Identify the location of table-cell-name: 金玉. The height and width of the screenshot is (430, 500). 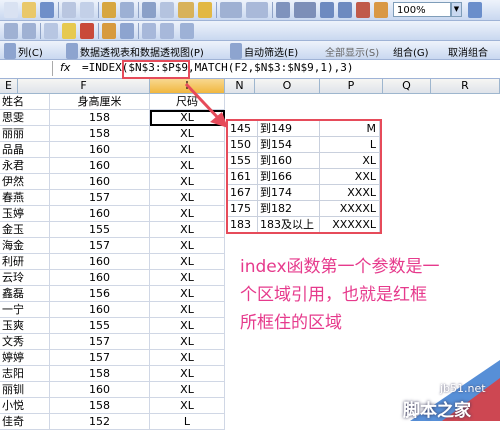
(25, 230).